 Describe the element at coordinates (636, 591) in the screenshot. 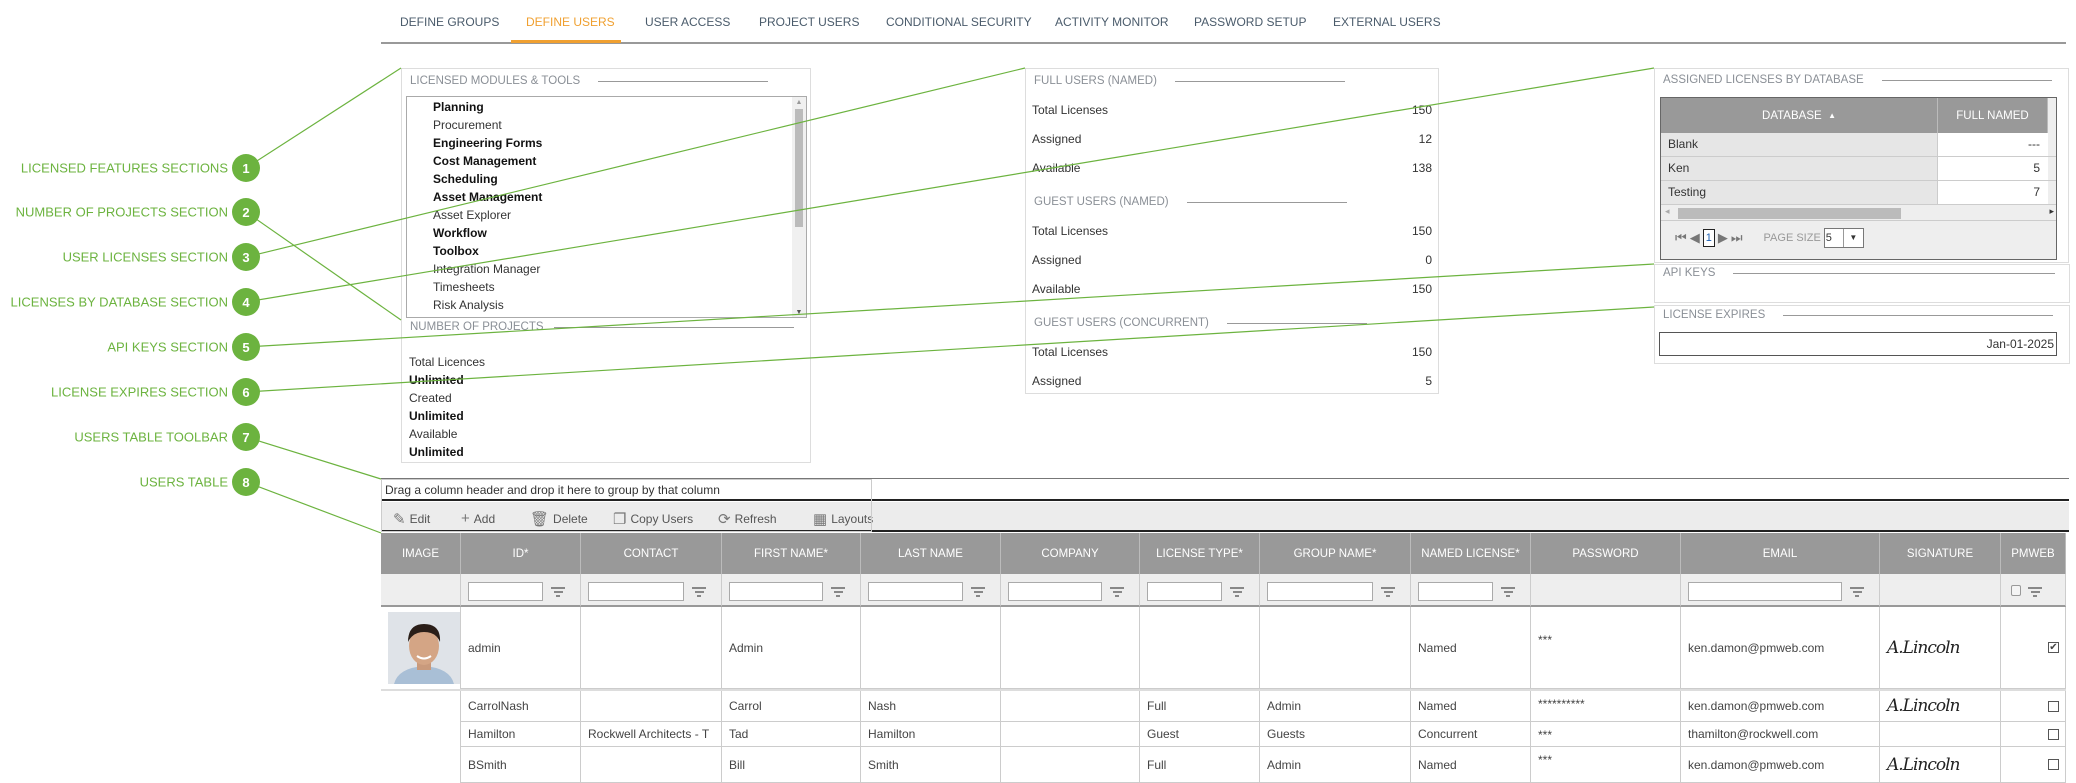

I see `contact-filter-input` at that location.